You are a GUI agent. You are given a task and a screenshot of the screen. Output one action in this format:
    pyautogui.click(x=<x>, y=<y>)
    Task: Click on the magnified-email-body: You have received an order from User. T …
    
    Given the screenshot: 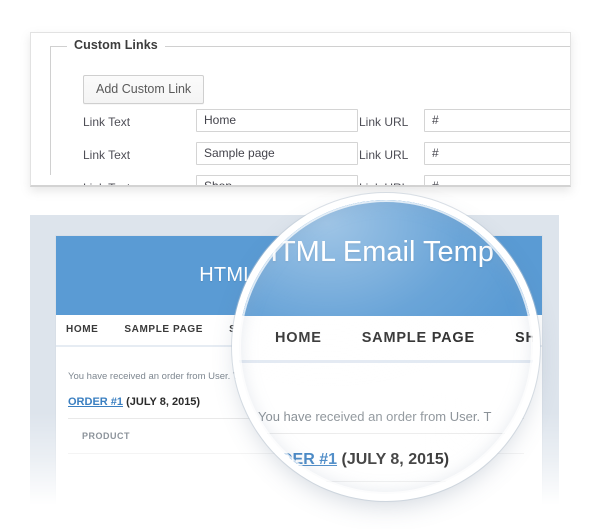 What is the action you would take?
    pyautogui.click(x=386, y=428)
    